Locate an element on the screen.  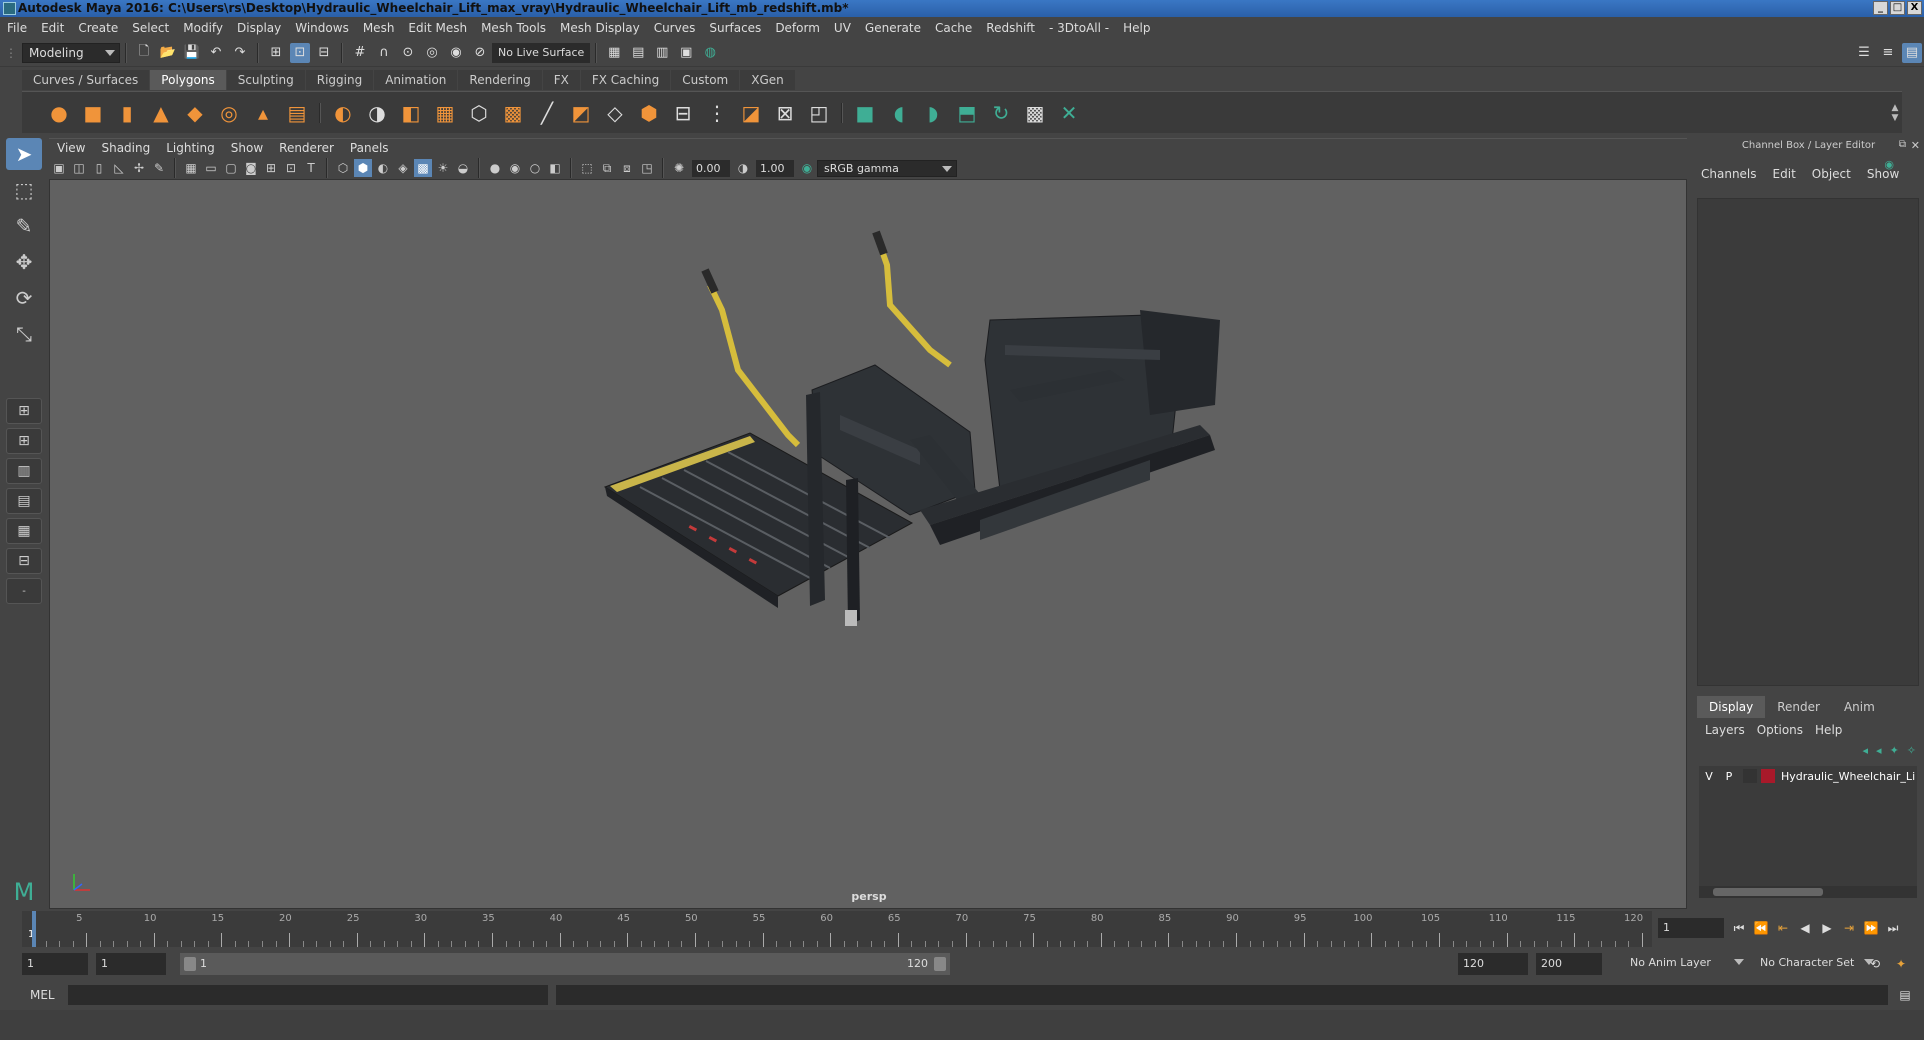
screen-space-ao-icon: ● is located at coordinates (495, 168).